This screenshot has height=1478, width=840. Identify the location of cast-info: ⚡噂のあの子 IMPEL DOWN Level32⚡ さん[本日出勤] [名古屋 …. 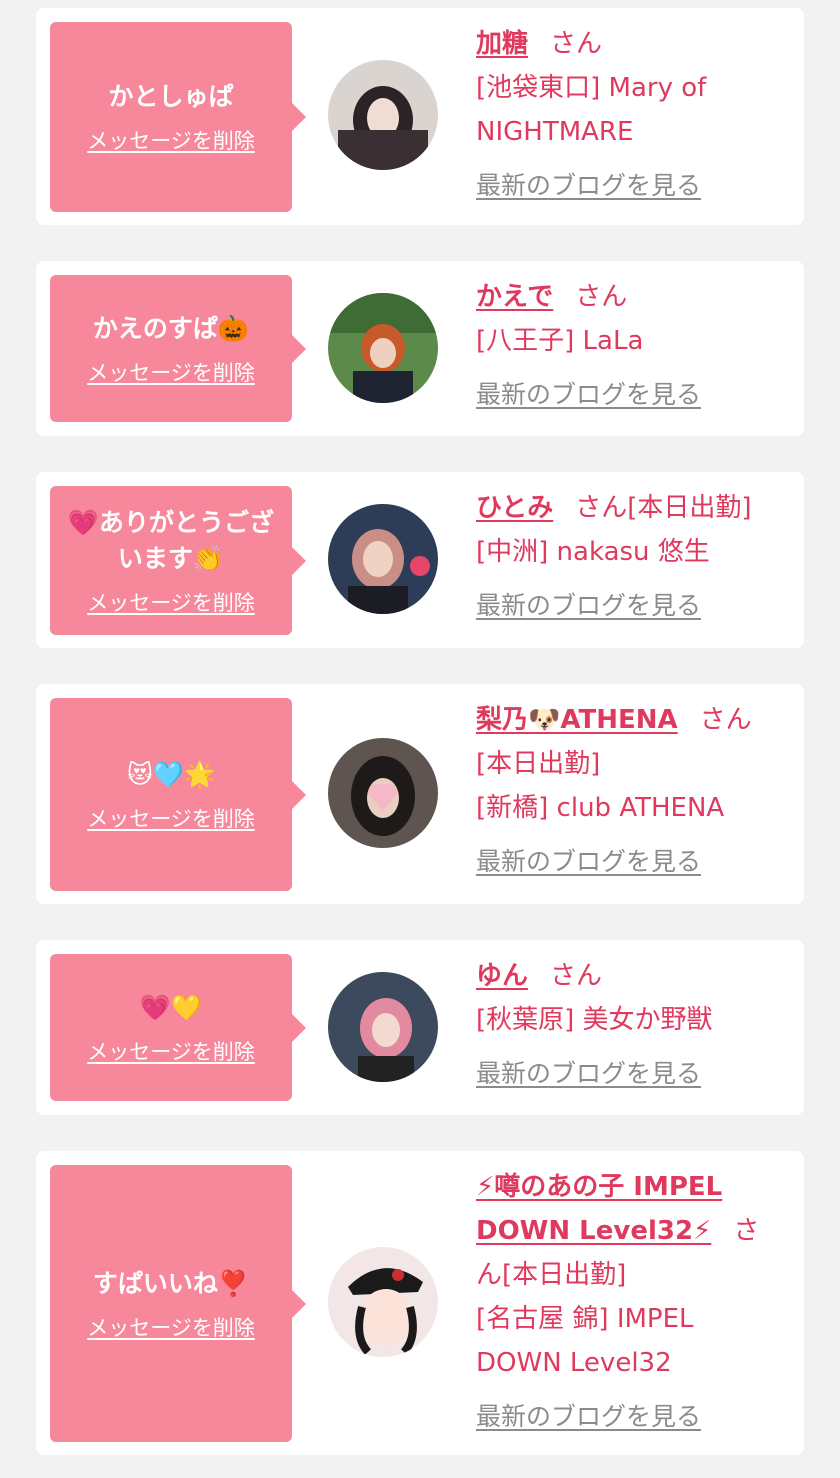
(628, 1302).